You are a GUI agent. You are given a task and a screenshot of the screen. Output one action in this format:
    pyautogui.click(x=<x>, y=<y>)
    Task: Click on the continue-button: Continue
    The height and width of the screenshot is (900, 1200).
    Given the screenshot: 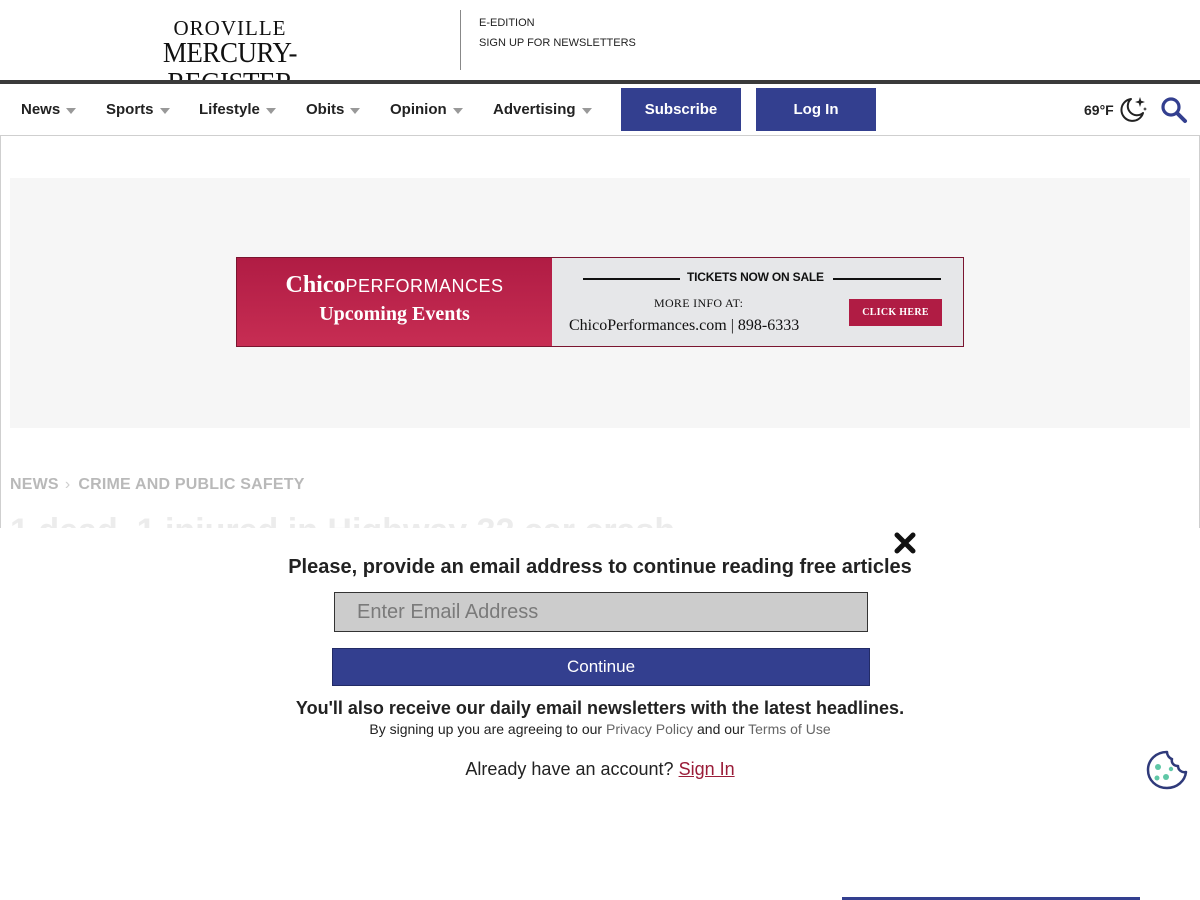 What is the action you would take?
    pyautogui.click(x=601, y=667)
    